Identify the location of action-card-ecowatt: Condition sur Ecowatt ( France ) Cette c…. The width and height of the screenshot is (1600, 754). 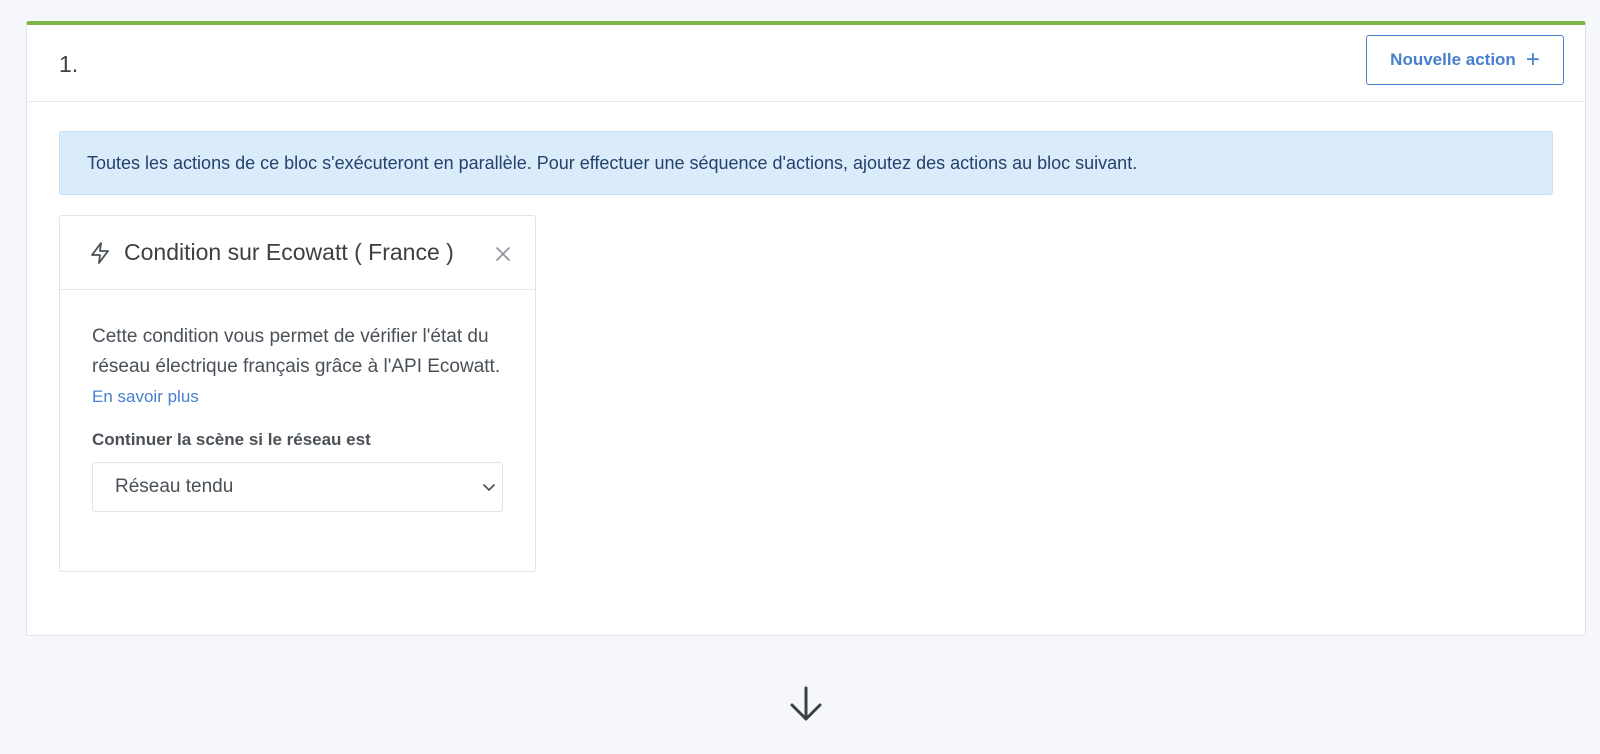
(297, 393).